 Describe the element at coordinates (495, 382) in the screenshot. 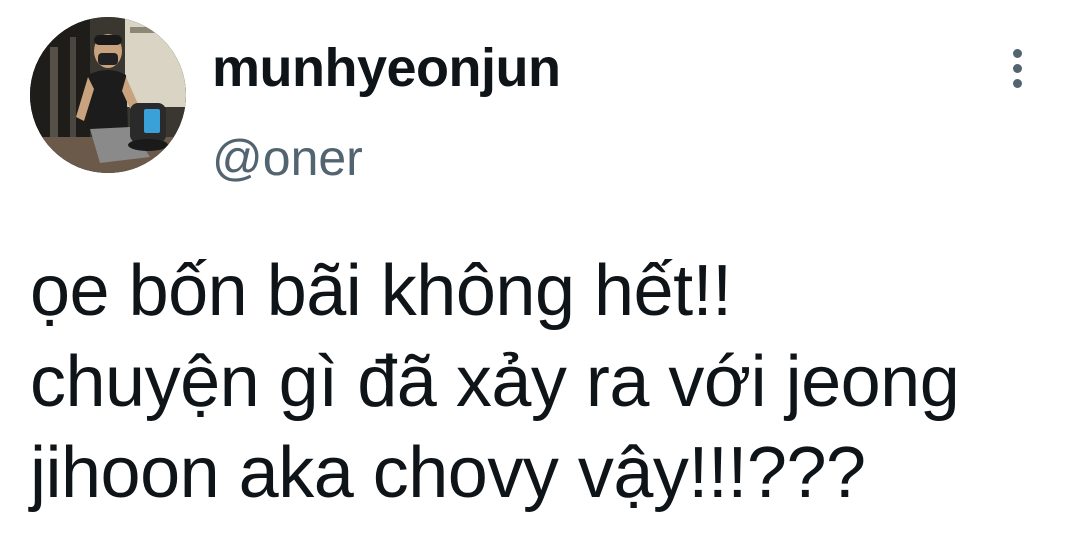

I see `tweet-text-line: chuyện gì đã xảy ra với jeong` at that location.